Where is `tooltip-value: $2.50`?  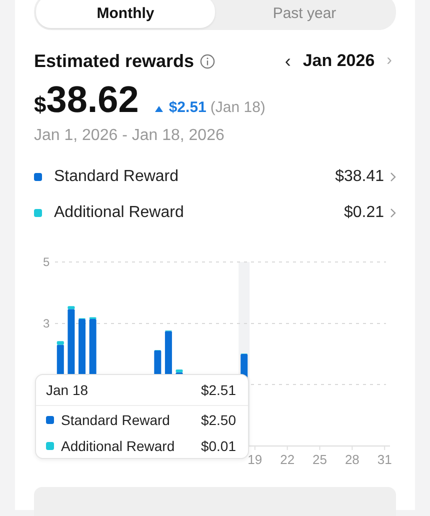 tooltip-value: $2.50 is located at coordinates (218, 420).